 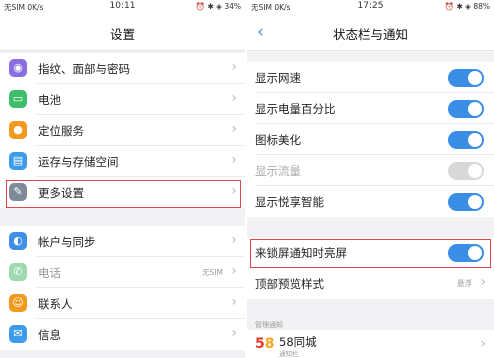 I want to click on toggle-row-data-usage: 显示流量, so click(x=370, y=170).